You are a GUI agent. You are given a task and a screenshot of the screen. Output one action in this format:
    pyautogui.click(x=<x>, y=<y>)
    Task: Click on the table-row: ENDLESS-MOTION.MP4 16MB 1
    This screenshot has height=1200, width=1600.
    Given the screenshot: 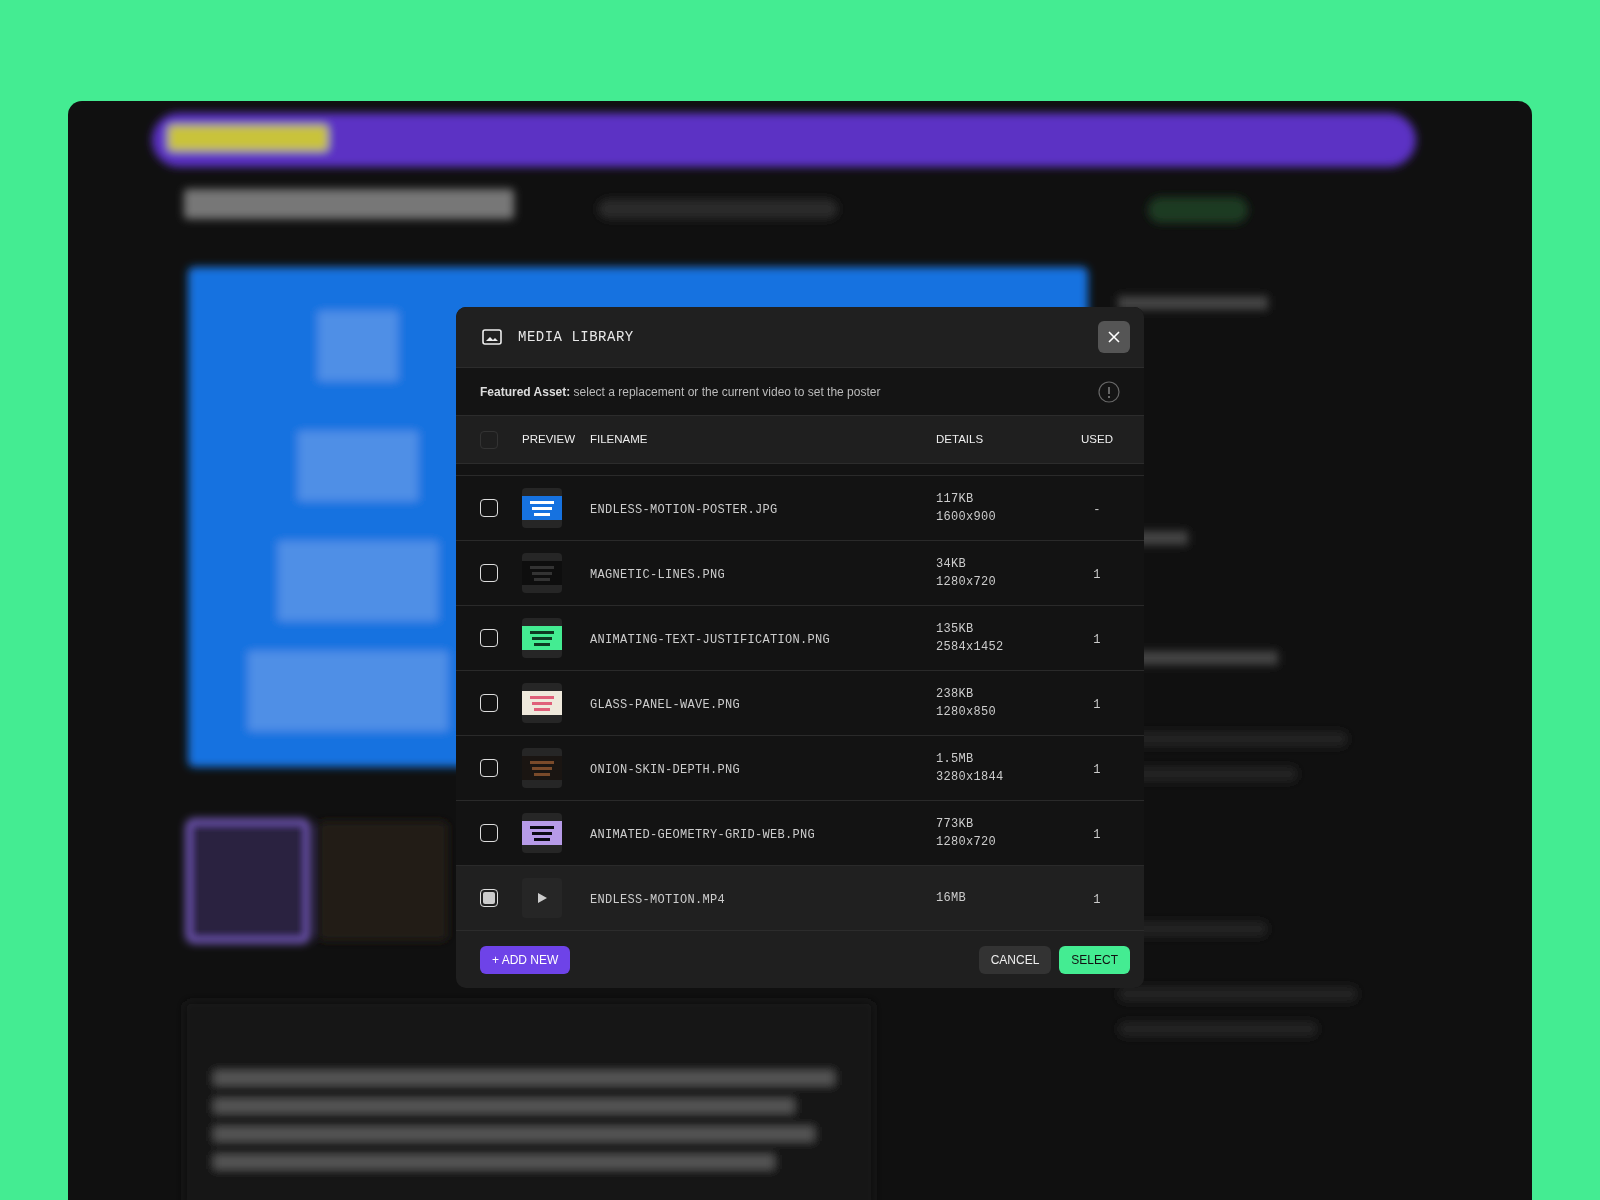 What is the action you would take?
    pyautogui.click(x=800, y=897)
    